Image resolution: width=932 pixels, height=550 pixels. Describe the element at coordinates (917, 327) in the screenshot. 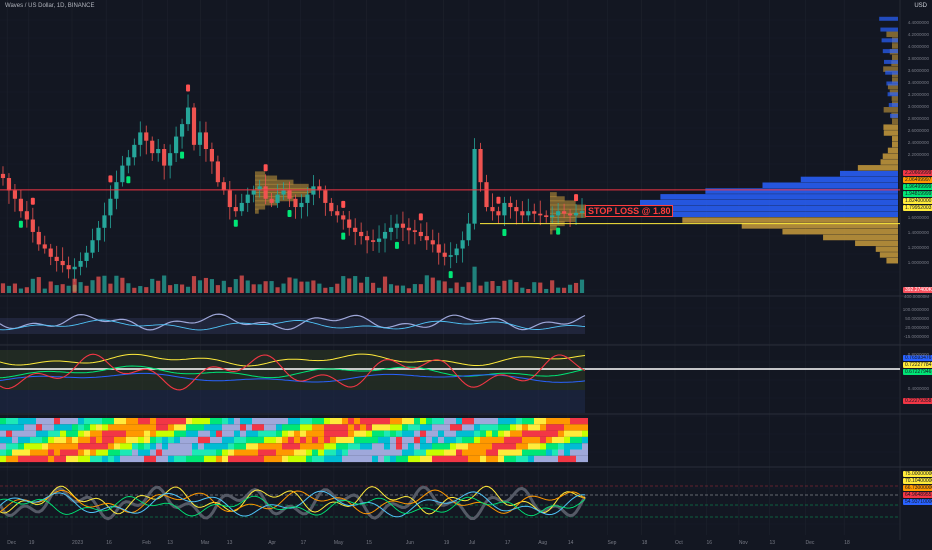

I see `osc1-axis-tick: 20.0000000` at that location.